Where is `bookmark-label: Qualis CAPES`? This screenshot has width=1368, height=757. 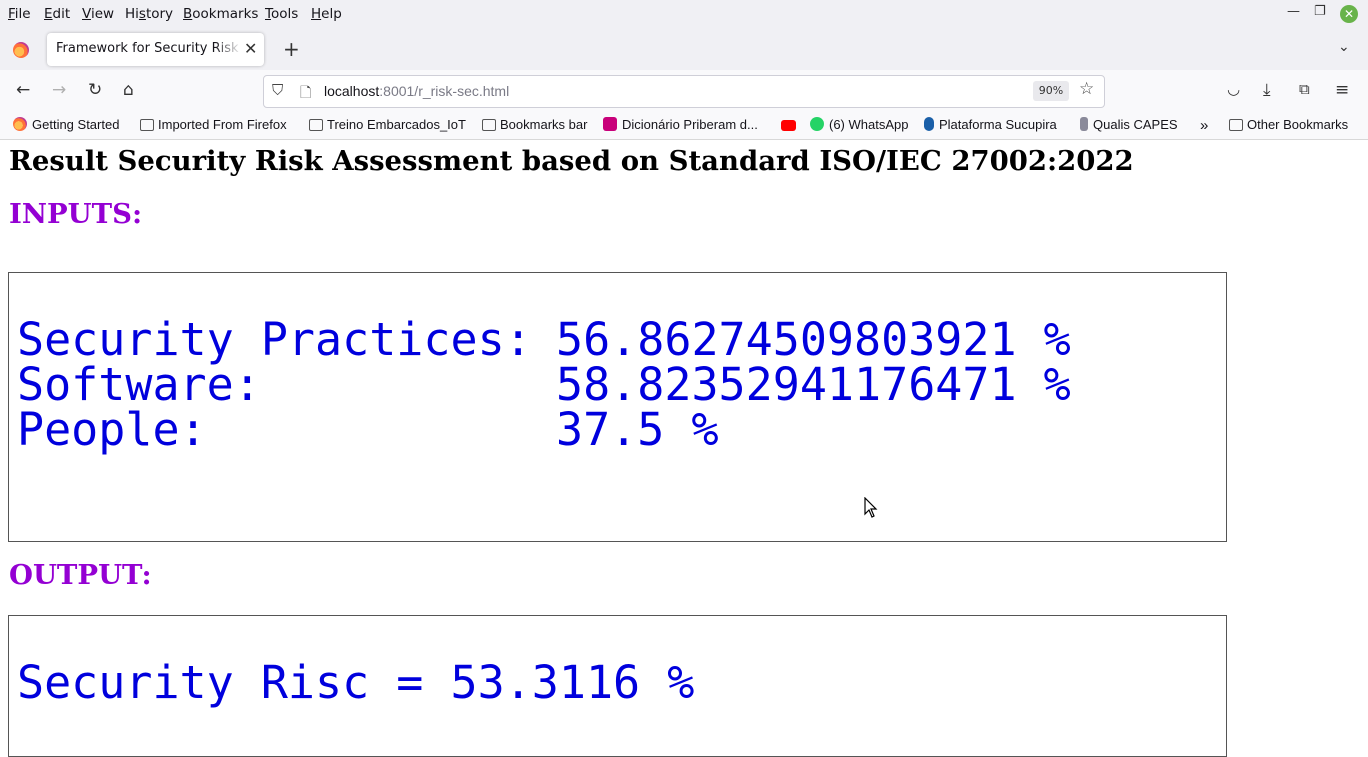
bookmark-label: Qualis CAPES is located at coordinates (1135, 124).